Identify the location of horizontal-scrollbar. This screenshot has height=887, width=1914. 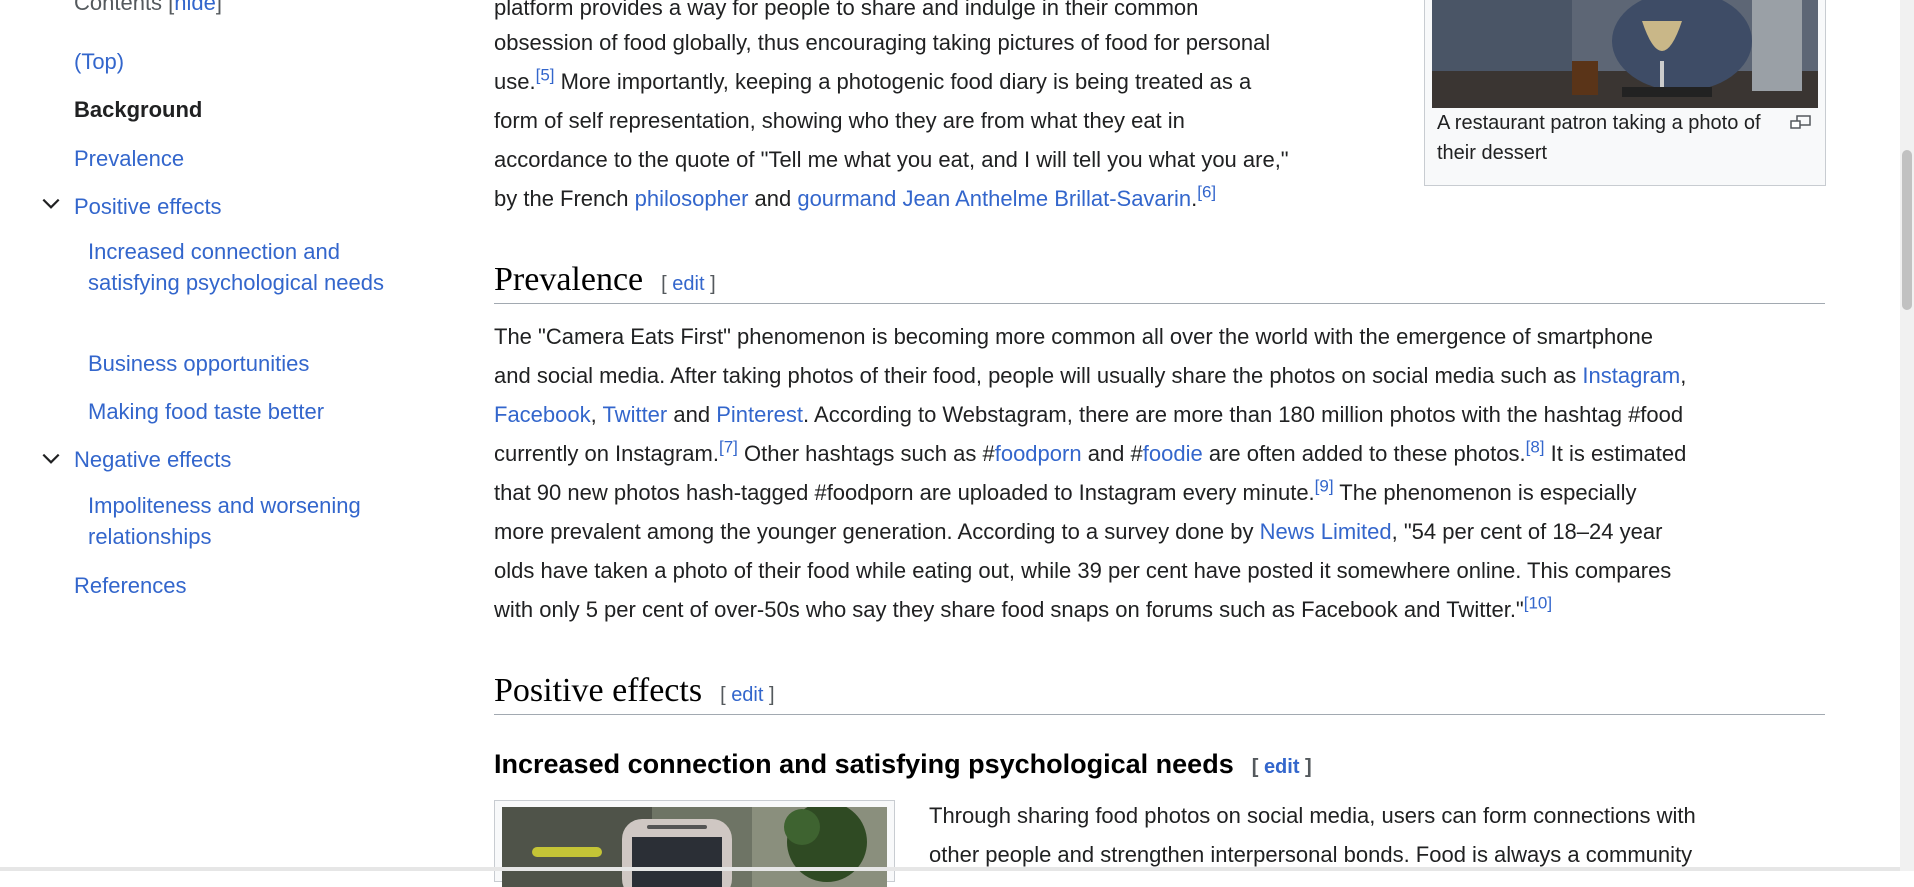
(950, 869).